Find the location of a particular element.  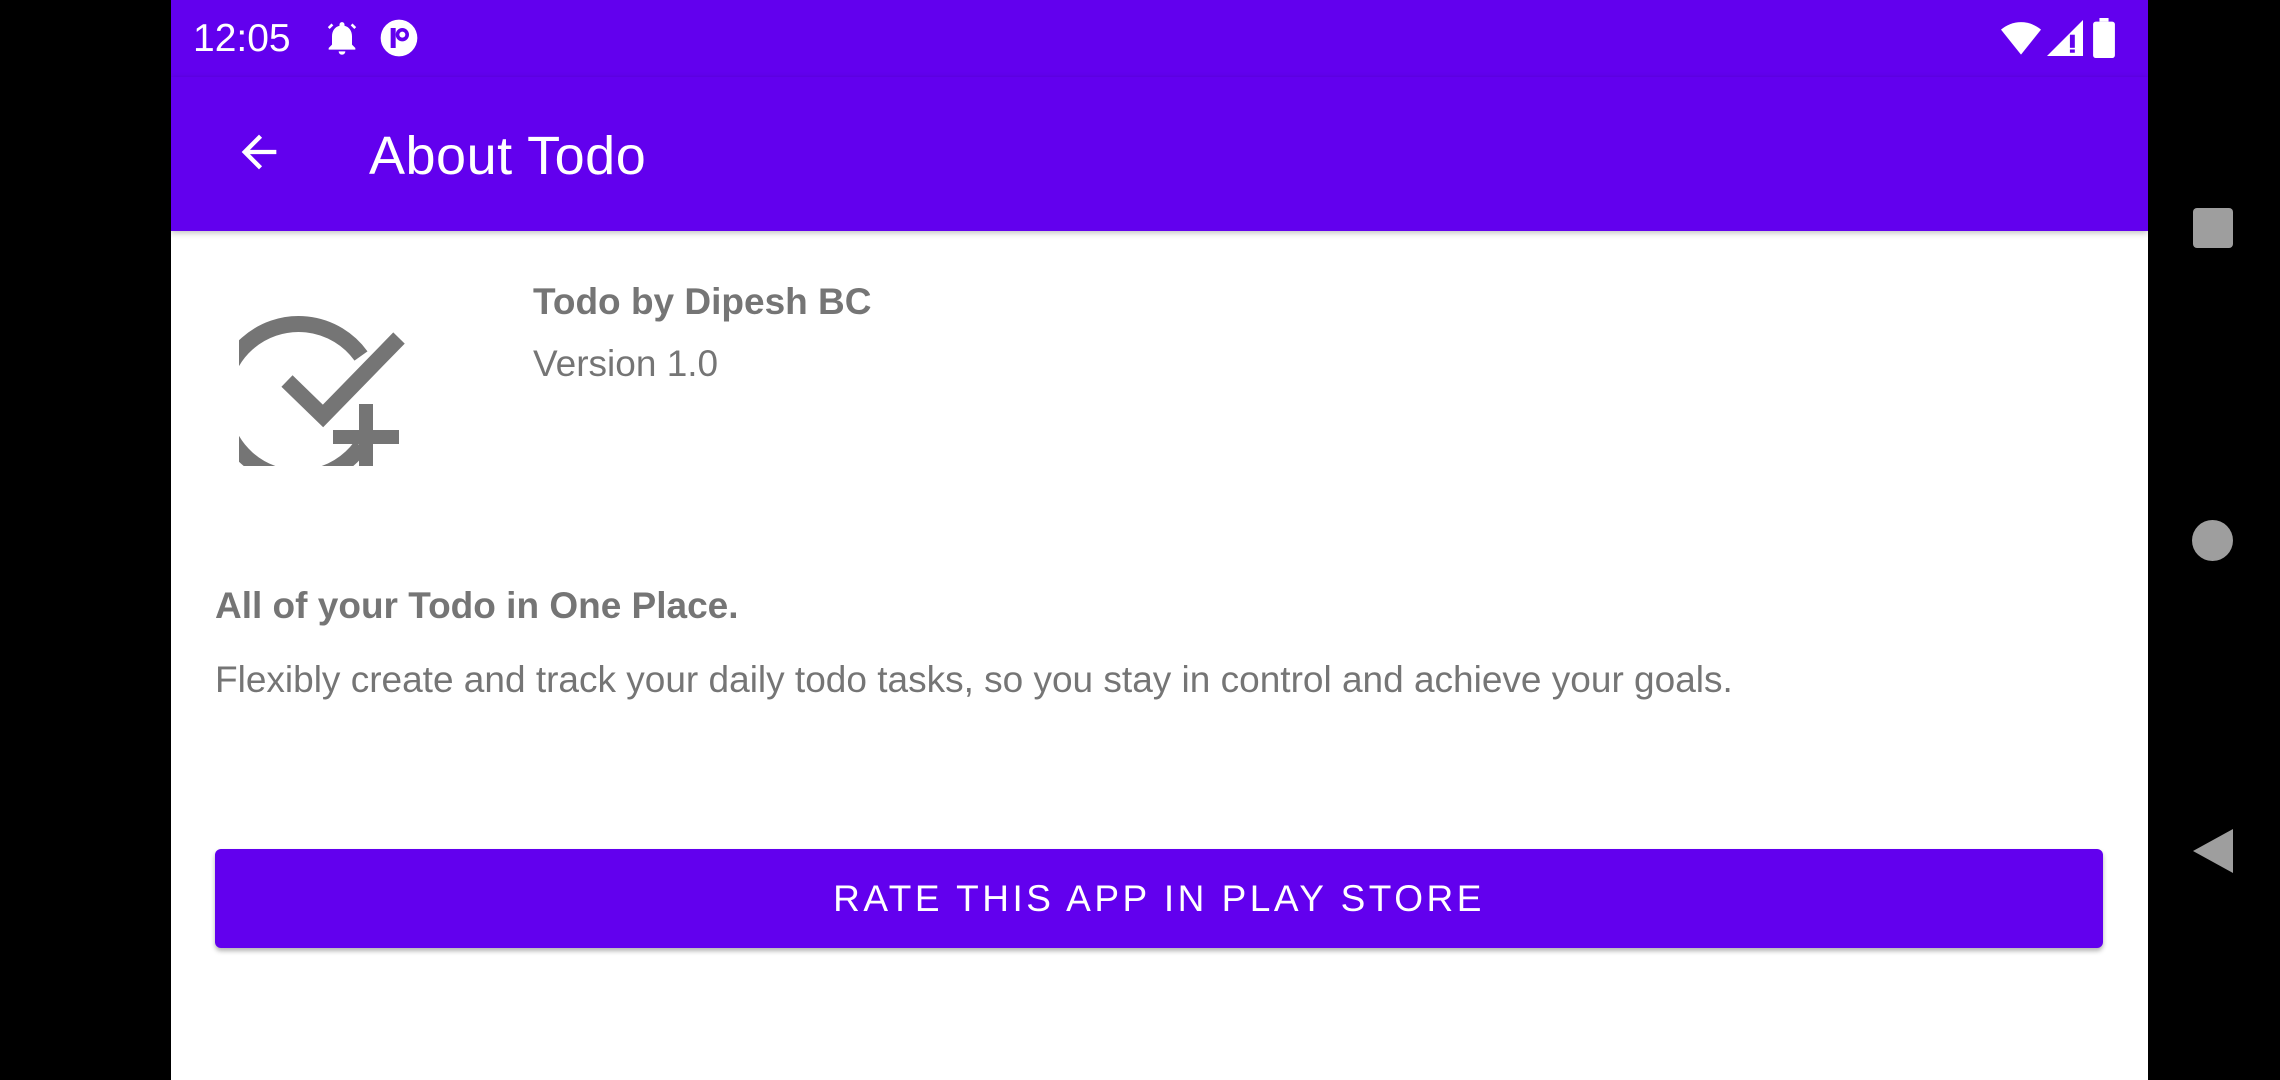

rate-app-label: RATE THIS APP IN PLAY STORE is located at coordinates (1159, 898).